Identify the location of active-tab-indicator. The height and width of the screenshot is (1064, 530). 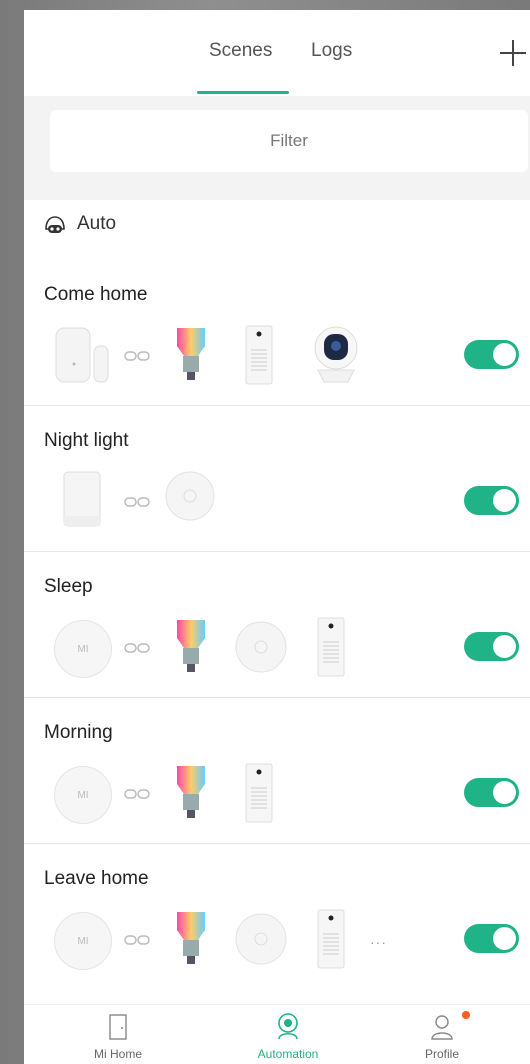
(243, 92).